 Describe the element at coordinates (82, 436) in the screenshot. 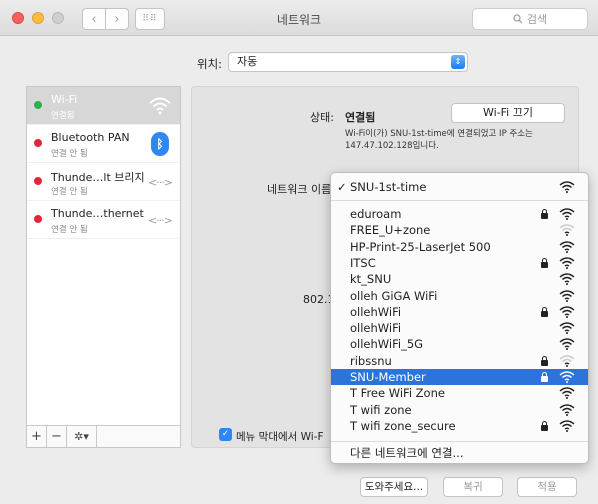

I see `gear-menu-button: ✲▾` at that location.